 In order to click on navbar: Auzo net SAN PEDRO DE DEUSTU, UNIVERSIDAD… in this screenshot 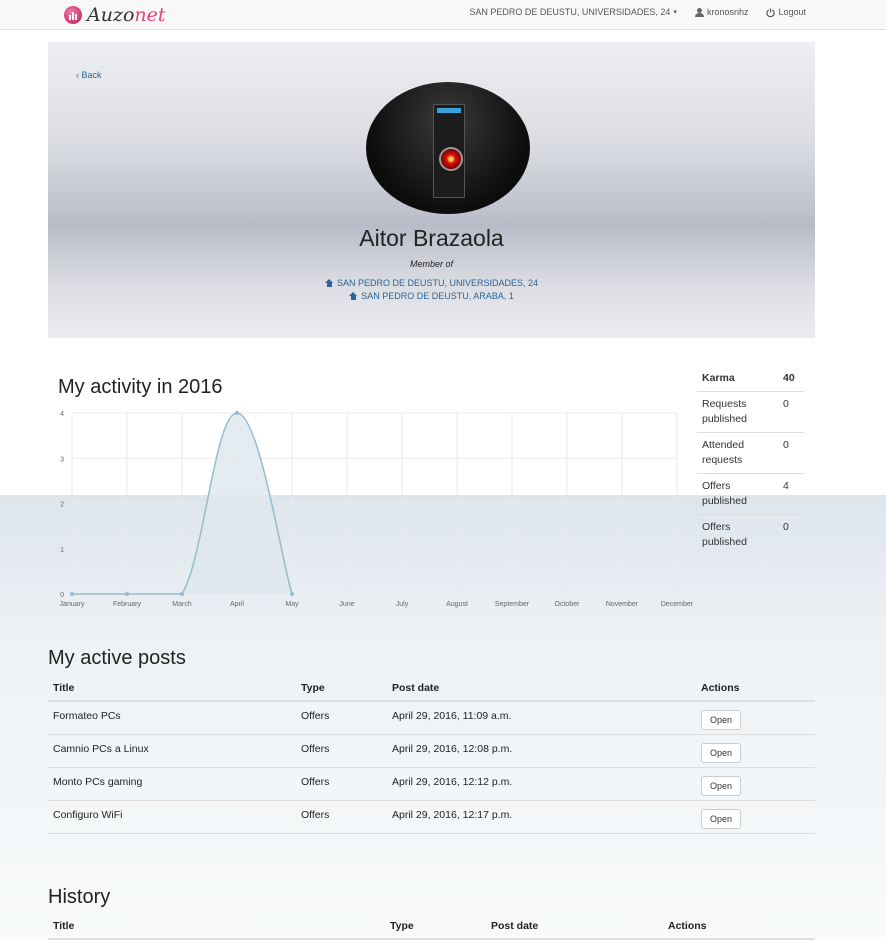, I will do `click(443, 15)`.